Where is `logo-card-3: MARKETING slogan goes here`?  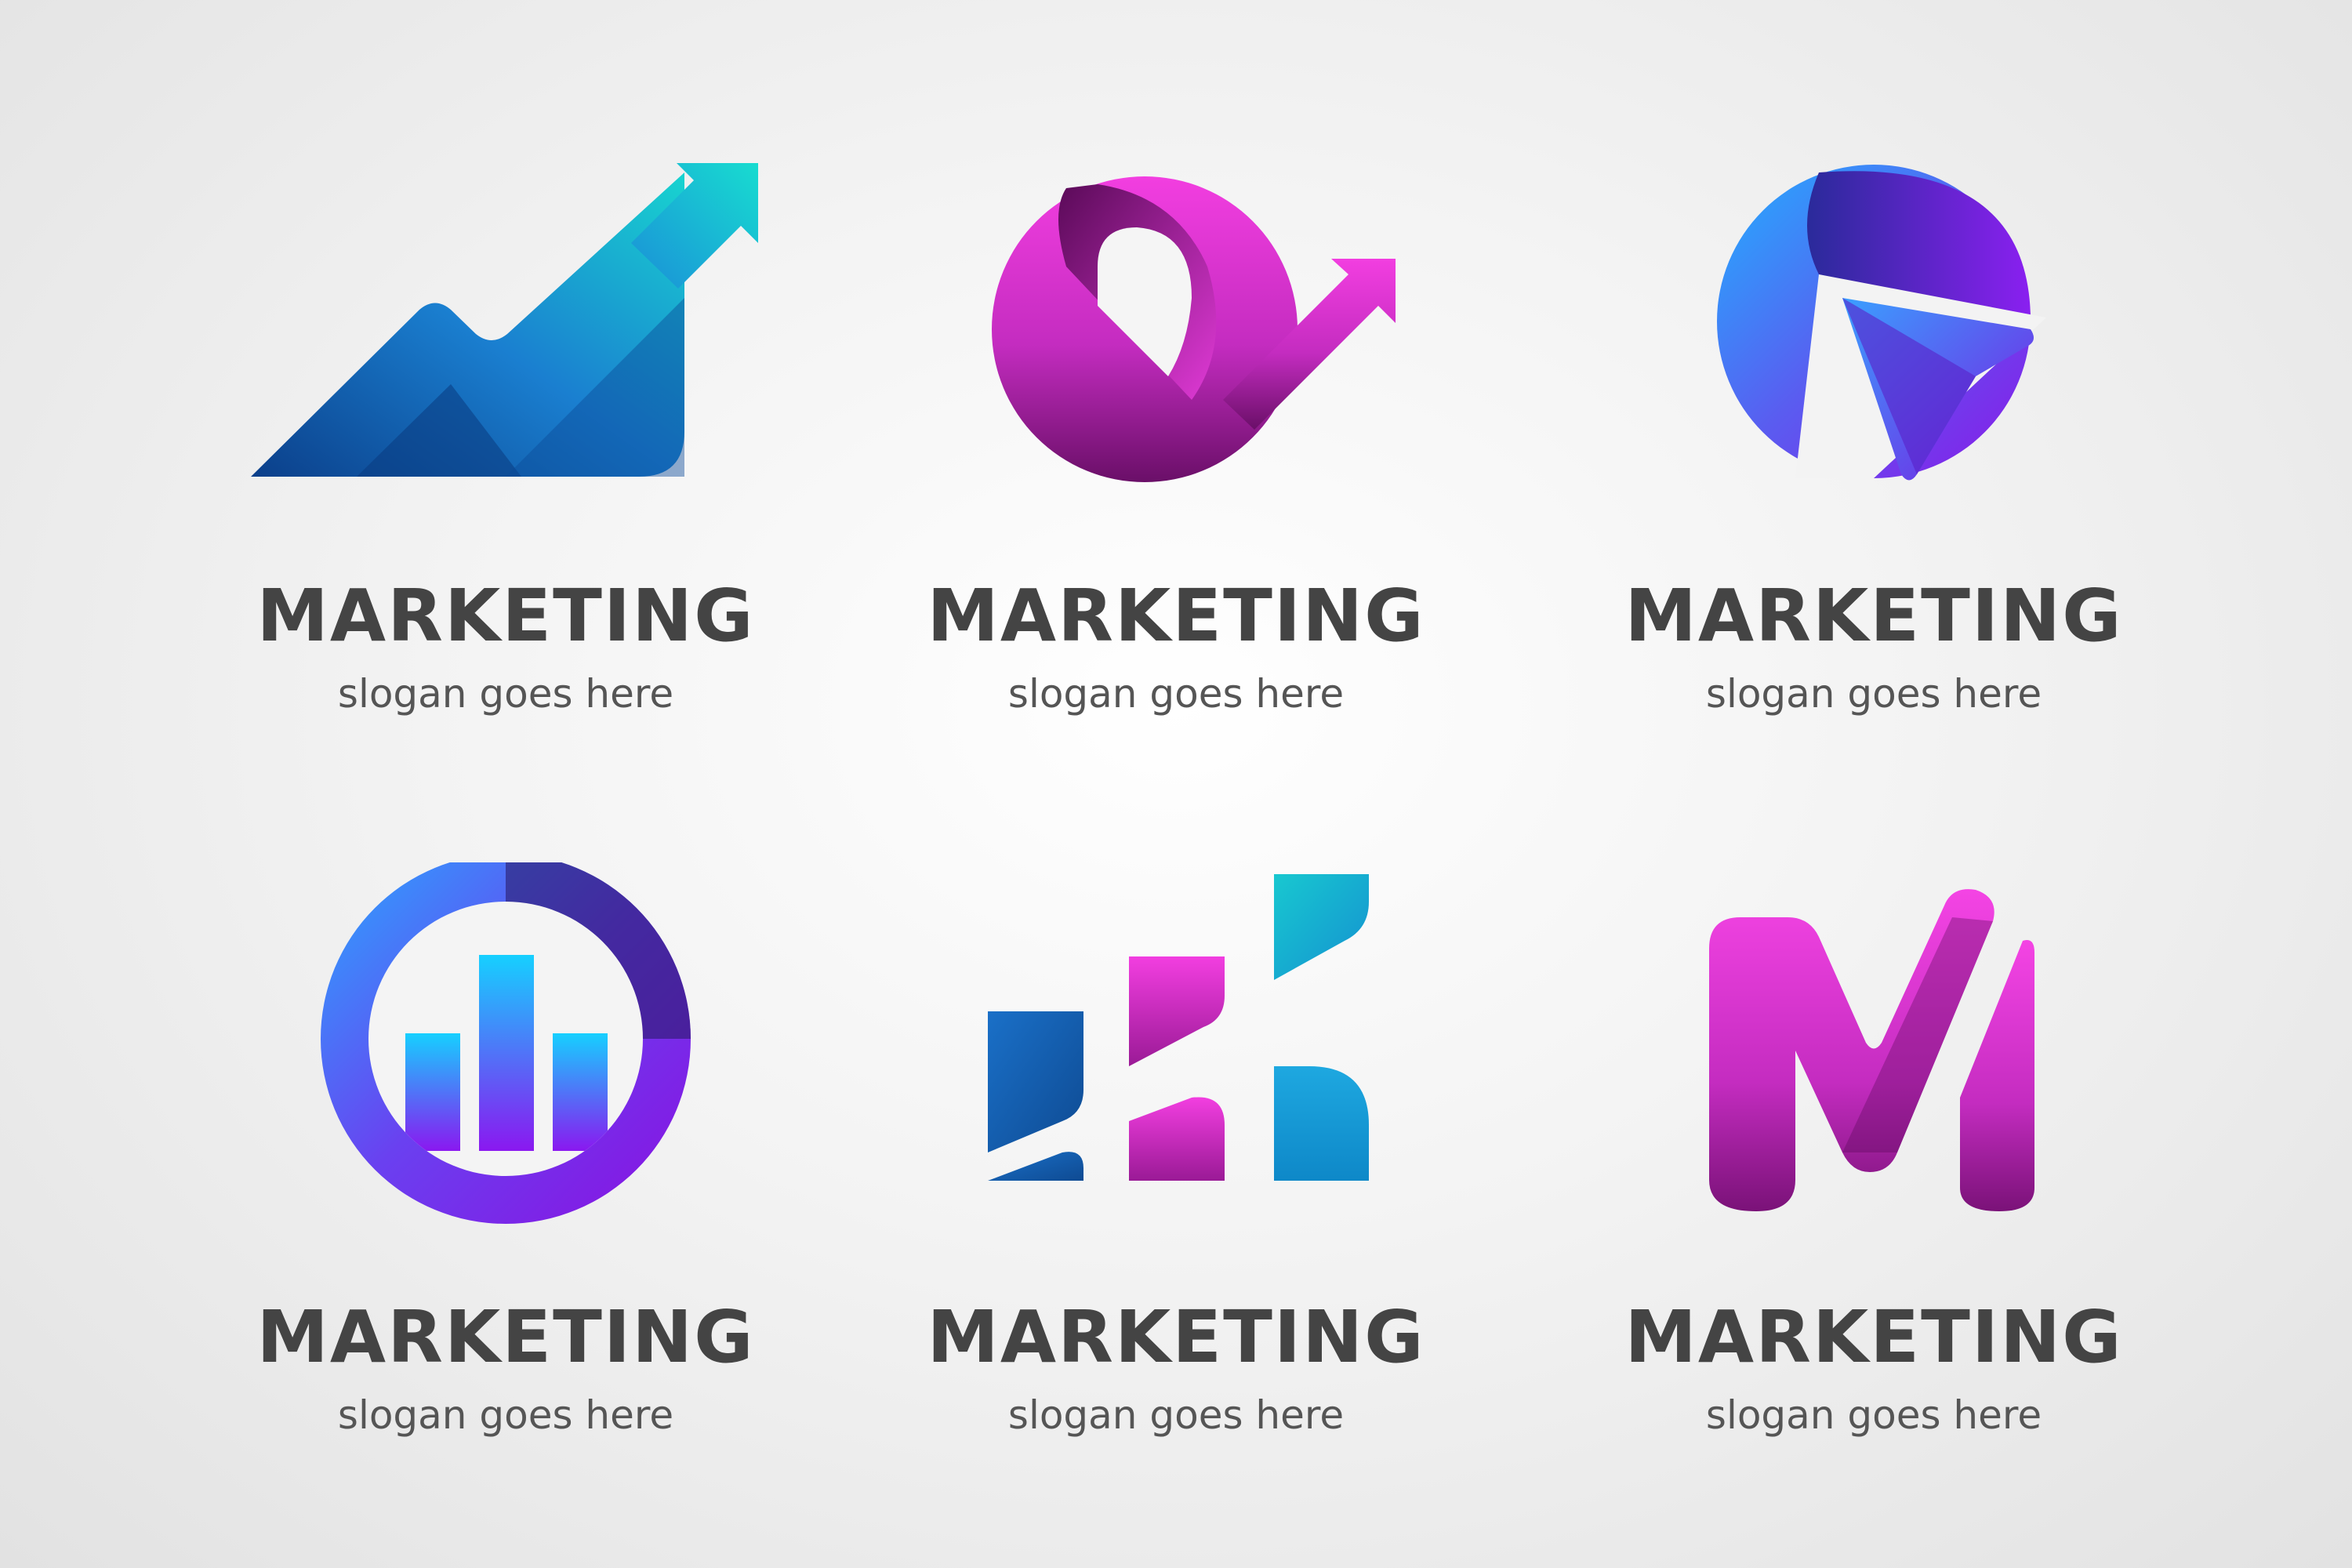 logo-card-3: MARKETING slogan goes here is located at coordinates (1873, 454).